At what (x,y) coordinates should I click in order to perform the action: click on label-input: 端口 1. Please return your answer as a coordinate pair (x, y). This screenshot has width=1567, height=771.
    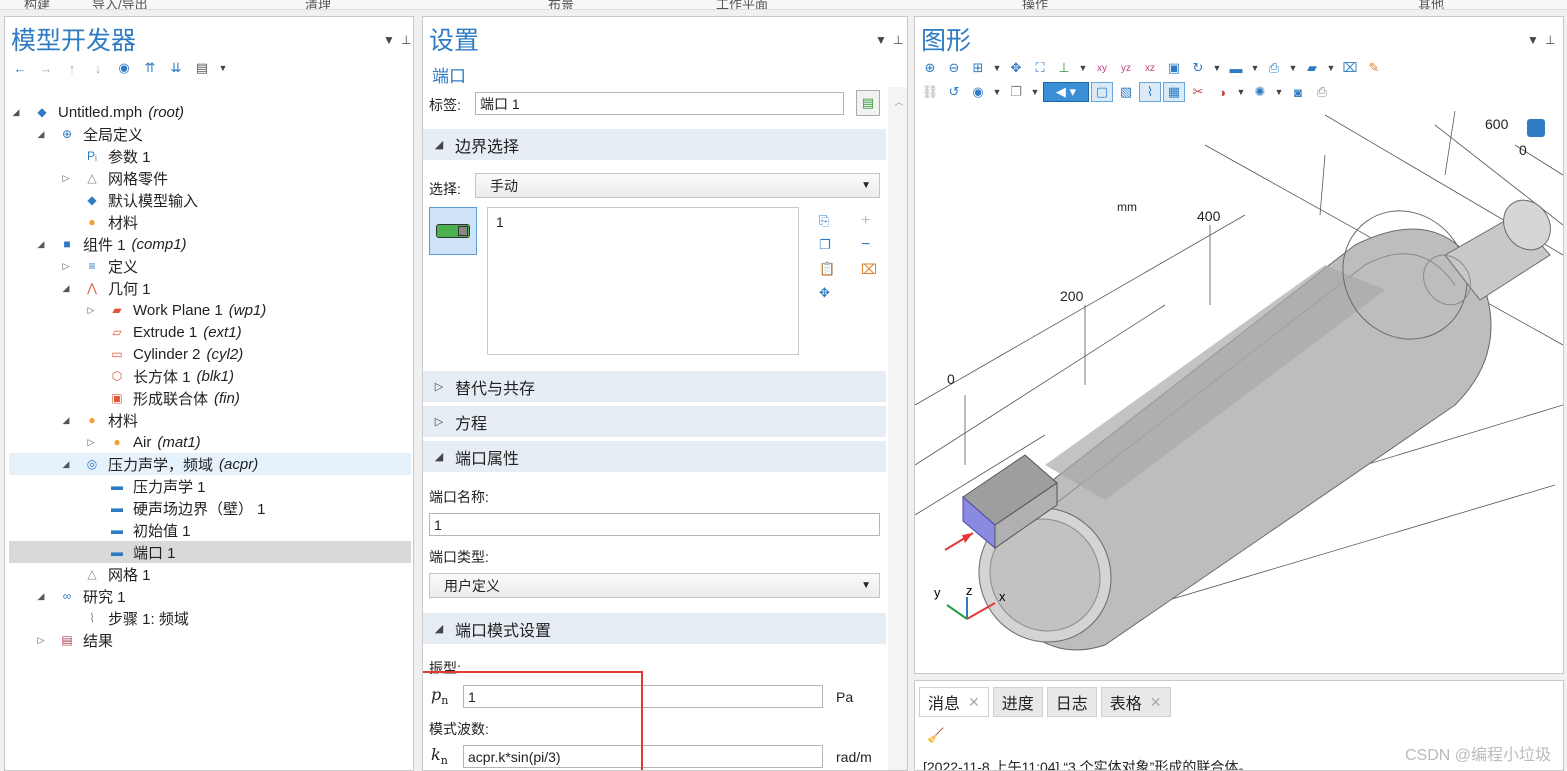
    Looking at the image, I should click on (659, 103).